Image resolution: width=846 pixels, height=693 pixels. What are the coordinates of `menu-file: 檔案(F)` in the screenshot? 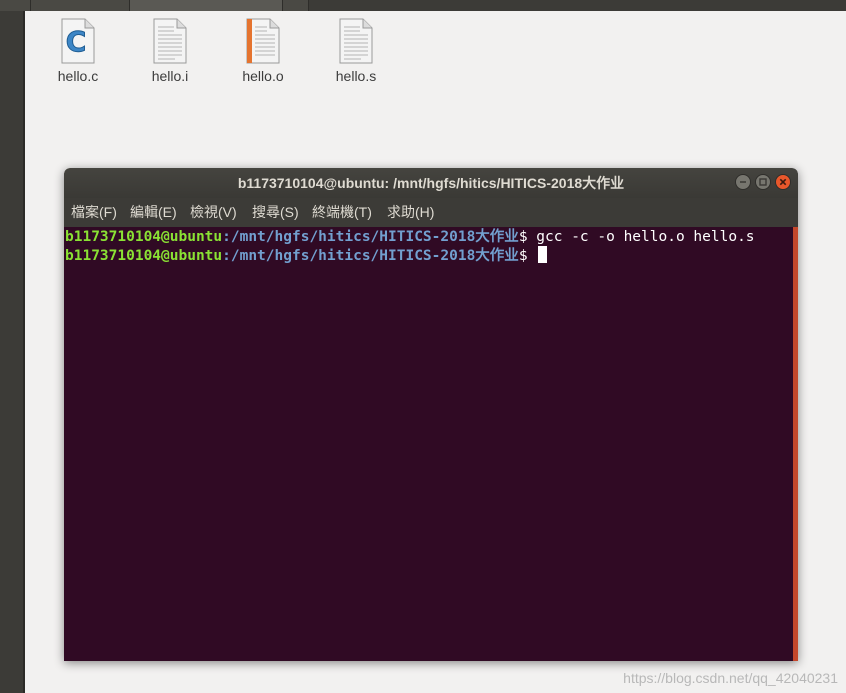 It's located at (94, 212).